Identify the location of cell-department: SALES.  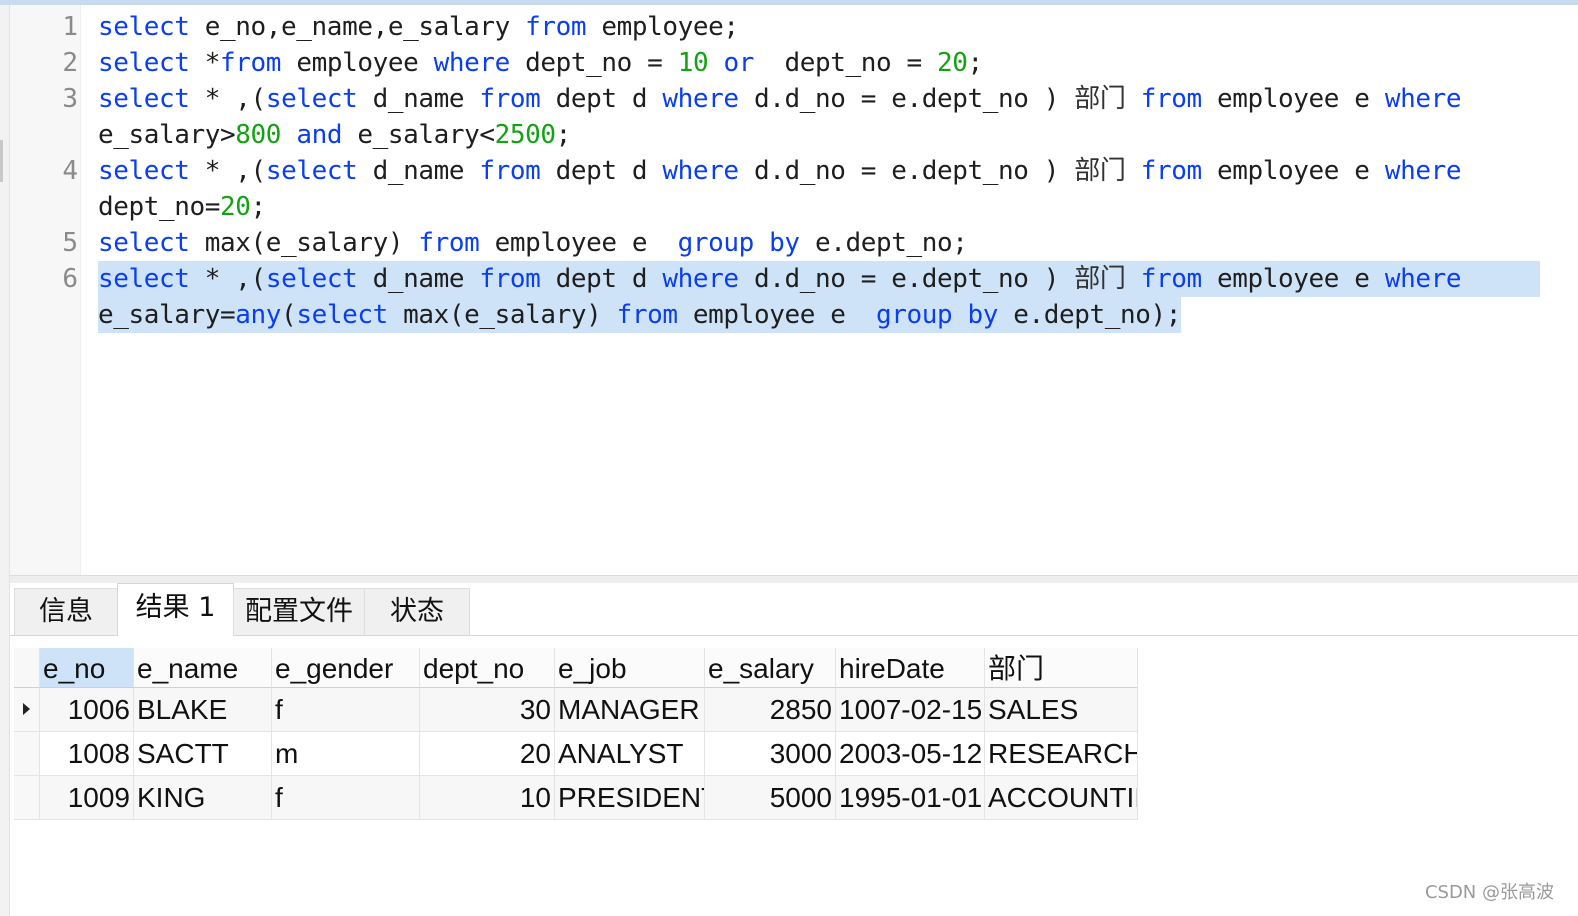
(1061, 710).